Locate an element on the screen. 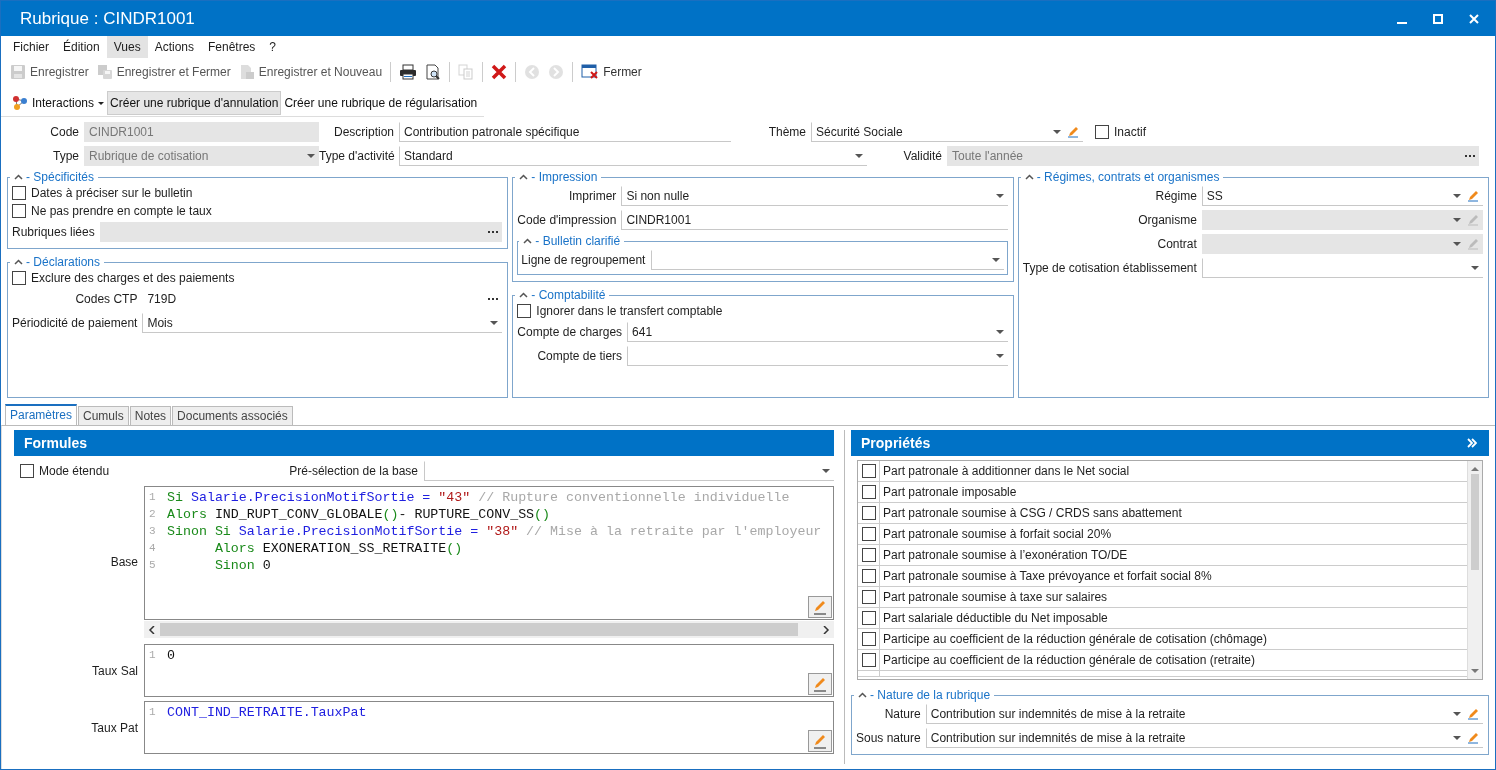  dropdown-field: 641 is located at coordinates (817, 332).